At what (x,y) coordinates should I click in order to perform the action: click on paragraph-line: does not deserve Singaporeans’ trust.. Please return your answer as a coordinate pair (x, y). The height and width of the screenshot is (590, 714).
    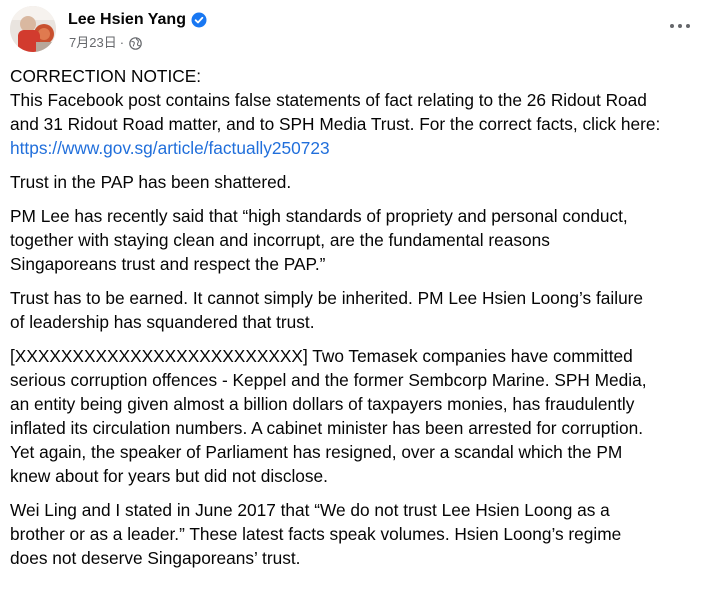
    Looking at the image, I should click on (155, 558).